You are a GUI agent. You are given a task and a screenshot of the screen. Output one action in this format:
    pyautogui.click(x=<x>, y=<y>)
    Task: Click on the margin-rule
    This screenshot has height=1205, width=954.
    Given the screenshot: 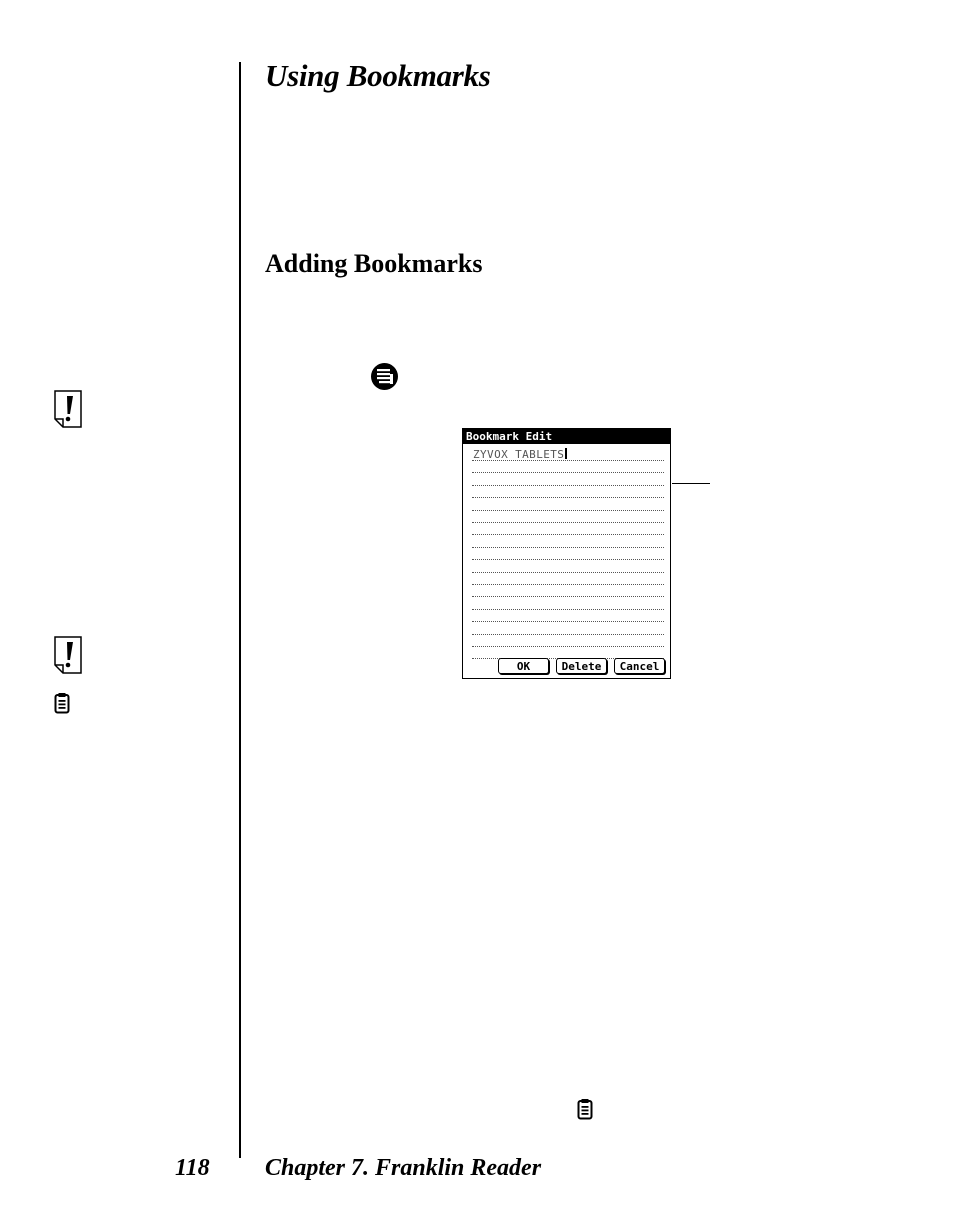 What is the action you would take?
    pyautogui.click(x=240, y=610)
    